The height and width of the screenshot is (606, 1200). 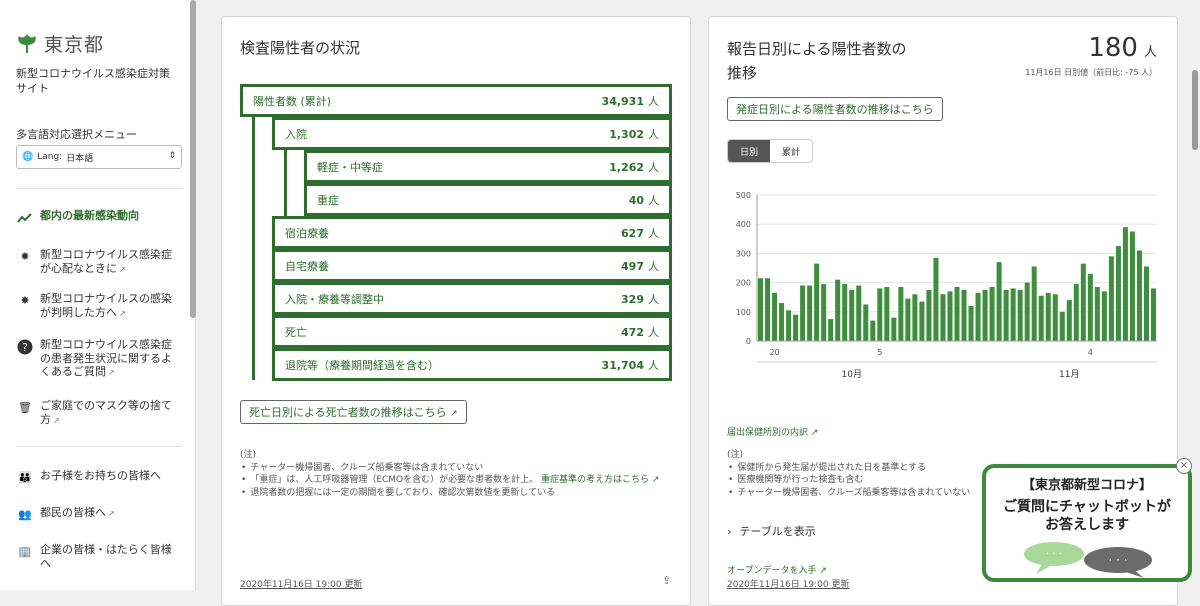 I want to click on link-label: オープンデータを入手, so click(x=772, y=571).